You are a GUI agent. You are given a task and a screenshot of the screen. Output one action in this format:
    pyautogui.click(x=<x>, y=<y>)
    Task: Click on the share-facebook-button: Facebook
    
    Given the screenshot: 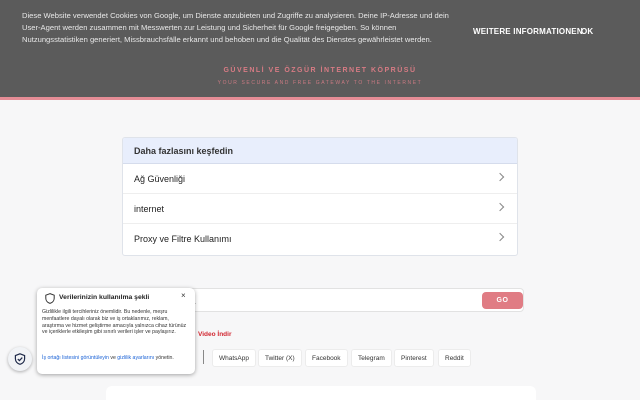 What is the action you would take?
    pyautogui.click(x=326, y=358)
    